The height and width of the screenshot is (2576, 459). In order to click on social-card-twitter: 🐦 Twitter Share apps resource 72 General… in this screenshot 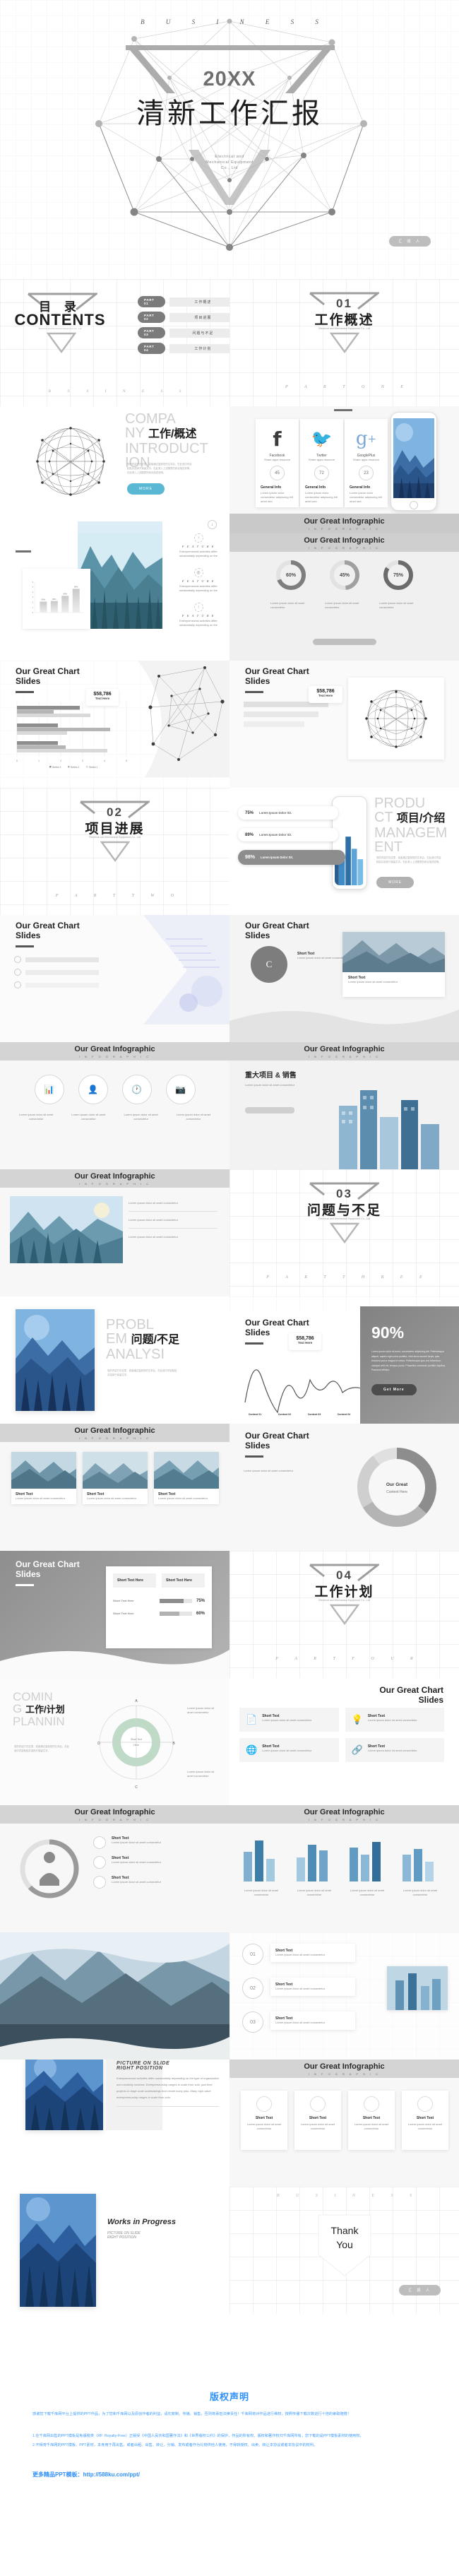, I will do `click(321, 463)`.